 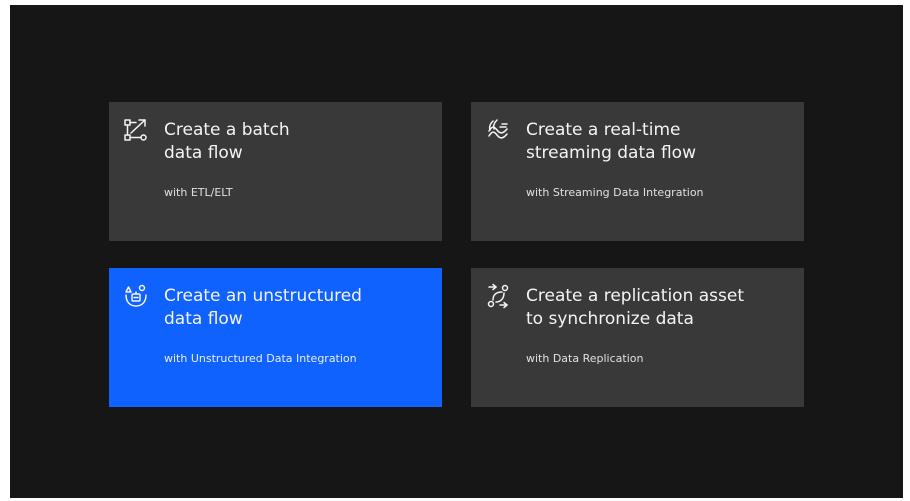 What do you see at coordinates (275, 171) in the screenshot?
I see `batch-data-flow-tile: Create a batch data flow with ETL/ELT` at bounding box center [275, 171].